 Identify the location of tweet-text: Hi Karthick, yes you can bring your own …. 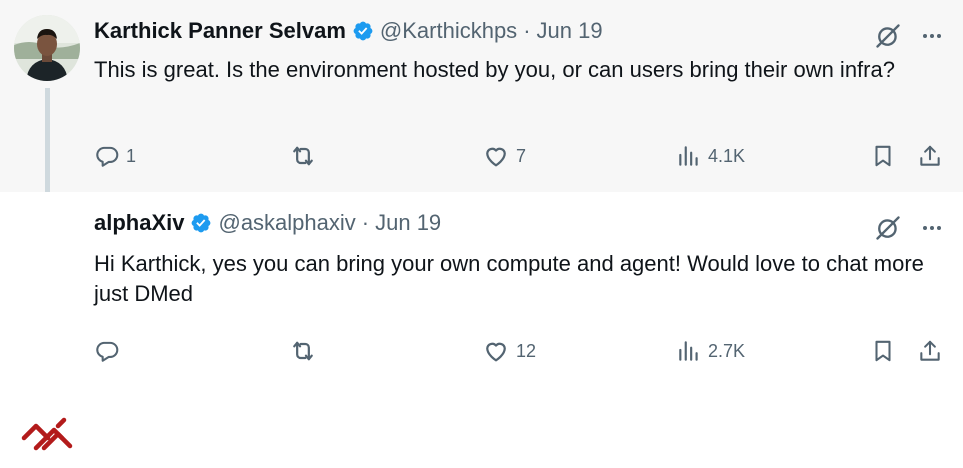
(509, 278).